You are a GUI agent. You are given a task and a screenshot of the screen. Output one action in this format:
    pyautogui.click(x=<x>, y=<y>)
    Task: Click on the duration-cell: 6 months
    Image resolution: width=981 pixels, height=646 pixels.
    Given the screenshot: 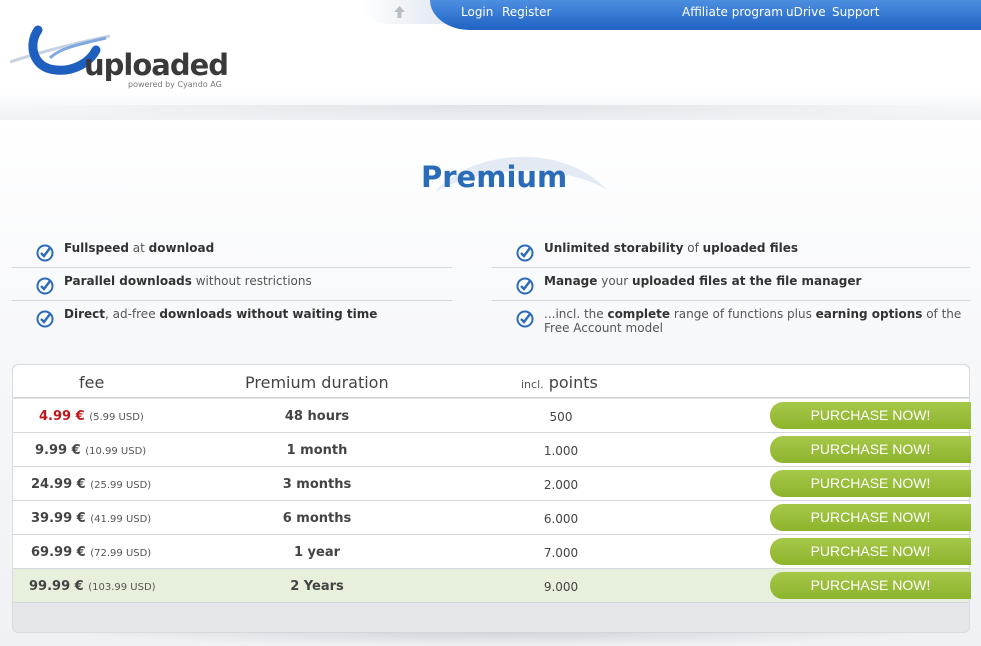 What is the action you would take?
    pyautogui.click(x=317, y=518)
    